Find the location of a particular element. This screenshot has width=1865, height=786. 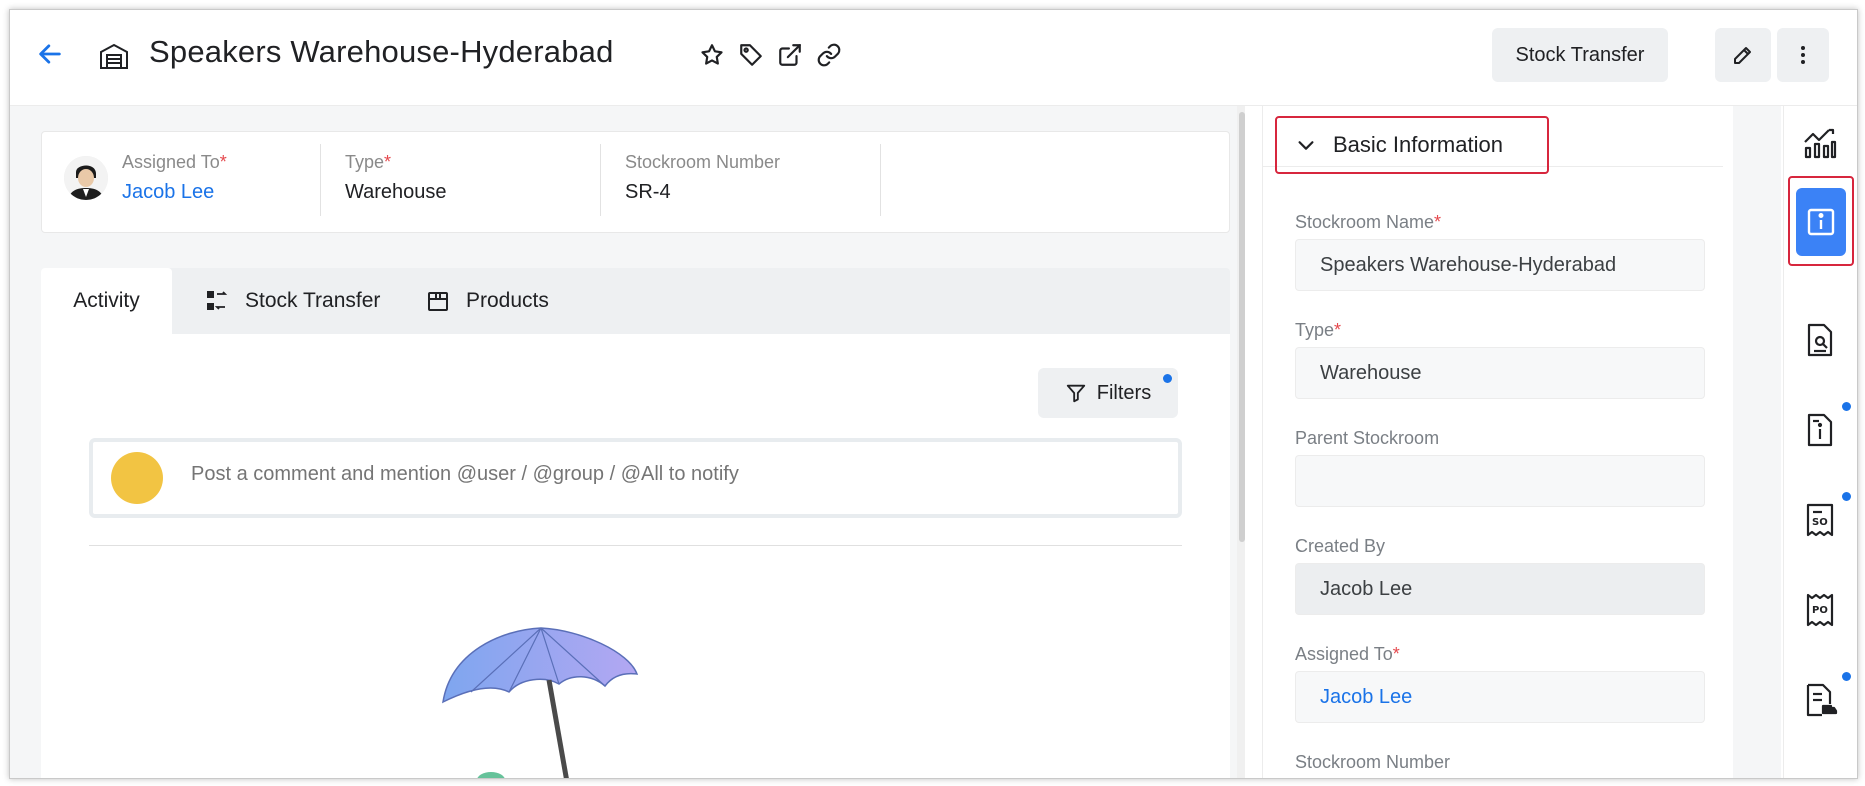

details-scroll-gutter is located at coordinates (1757, 442).